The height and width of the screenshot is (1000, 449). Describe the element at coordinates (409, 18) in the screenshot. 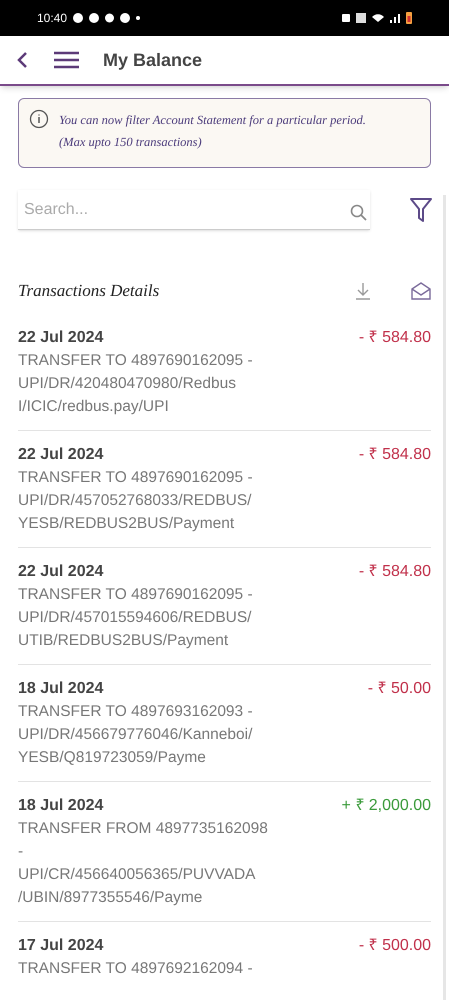

I see `battery-icon` at that location.